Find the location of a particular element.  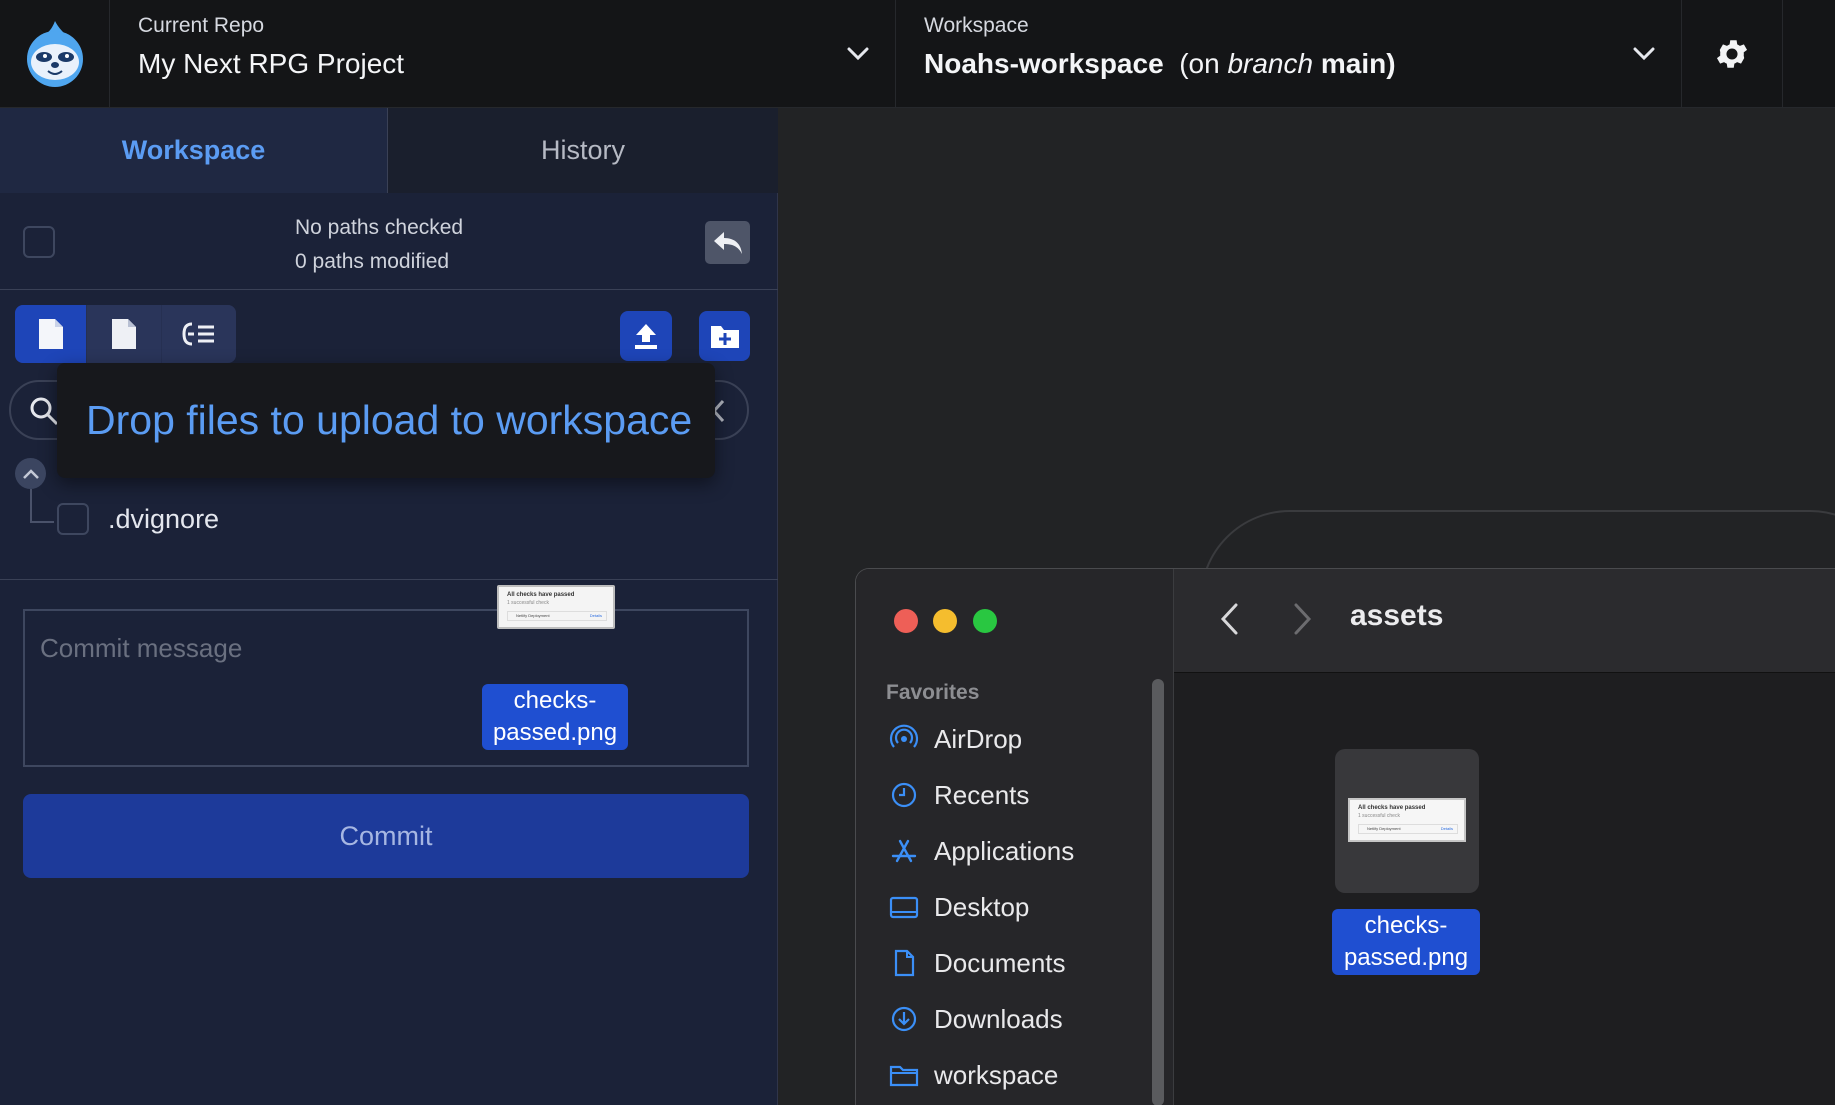

new-folder-button is located at coordinates (724, 336).